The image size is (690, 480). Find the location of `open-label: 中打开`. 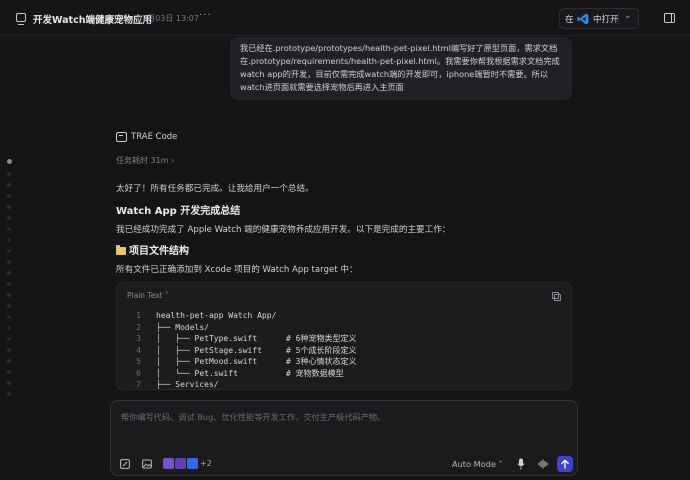

open-label: 中打开 is located at coordinates (606, 20).